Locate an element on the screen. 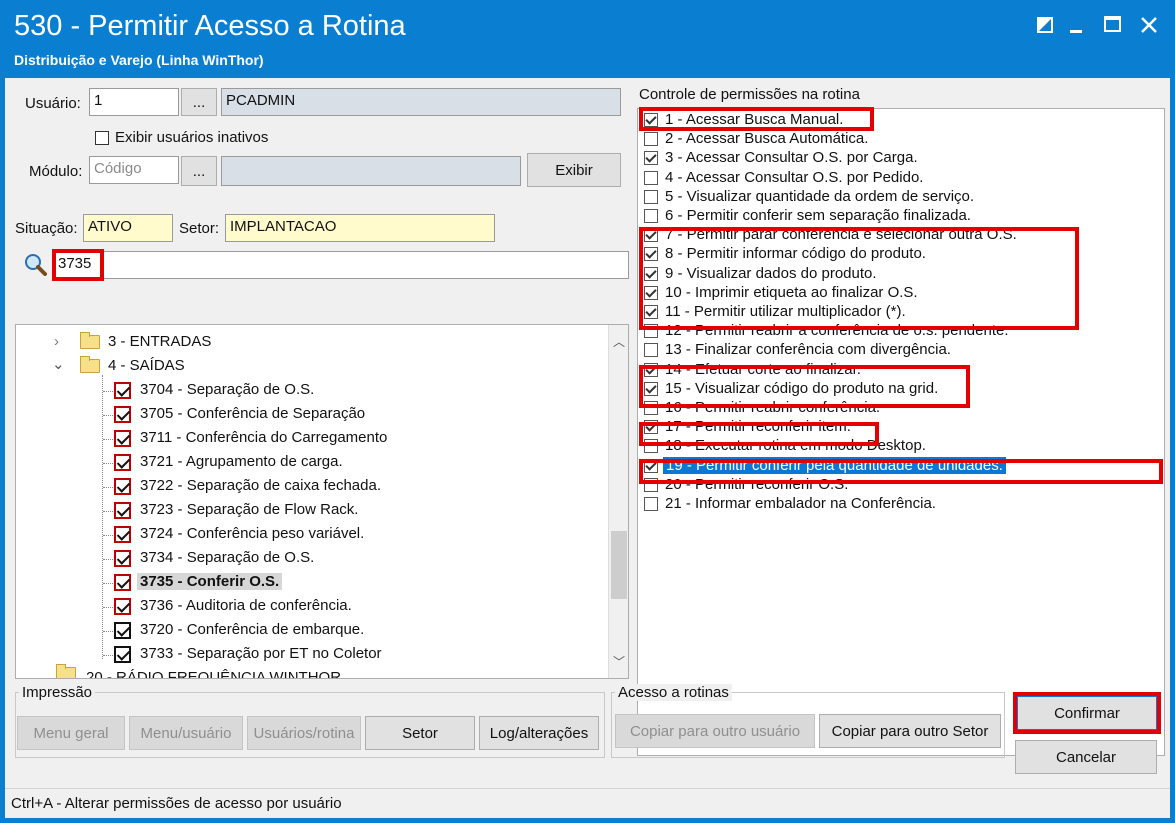  permission-item: 4 - Acessar Consultar O.S. por Pedido. is located at coordinates (898, 178).